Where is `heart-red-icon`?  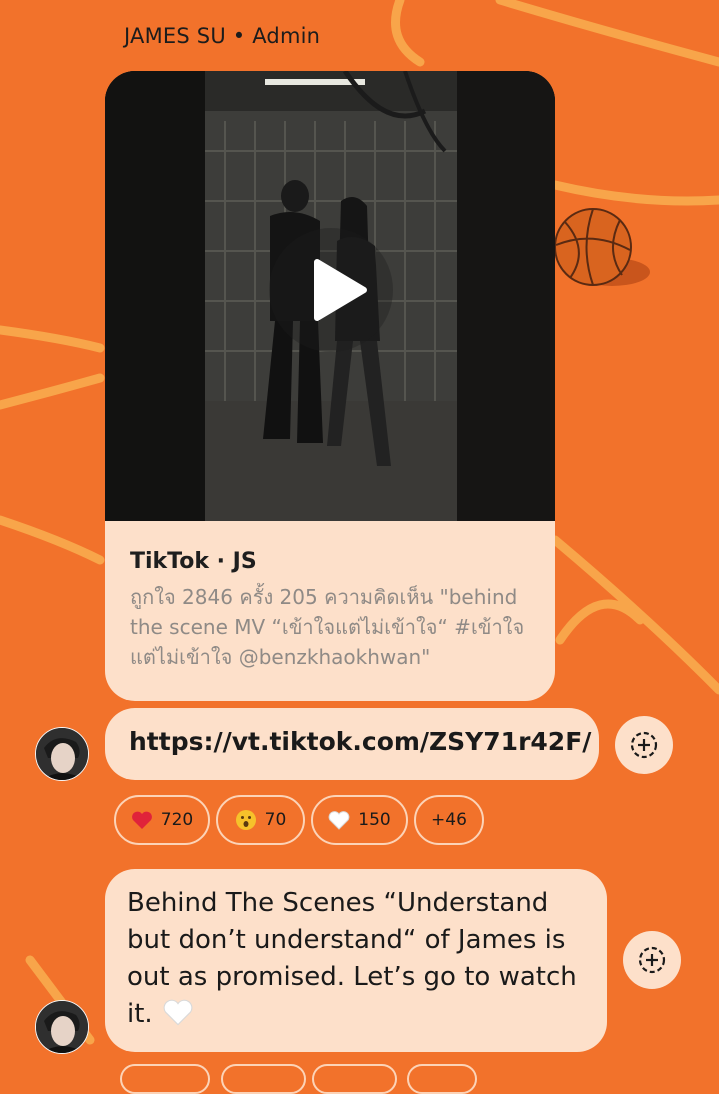 heart-red-icon is located at coordinates (142, 820).